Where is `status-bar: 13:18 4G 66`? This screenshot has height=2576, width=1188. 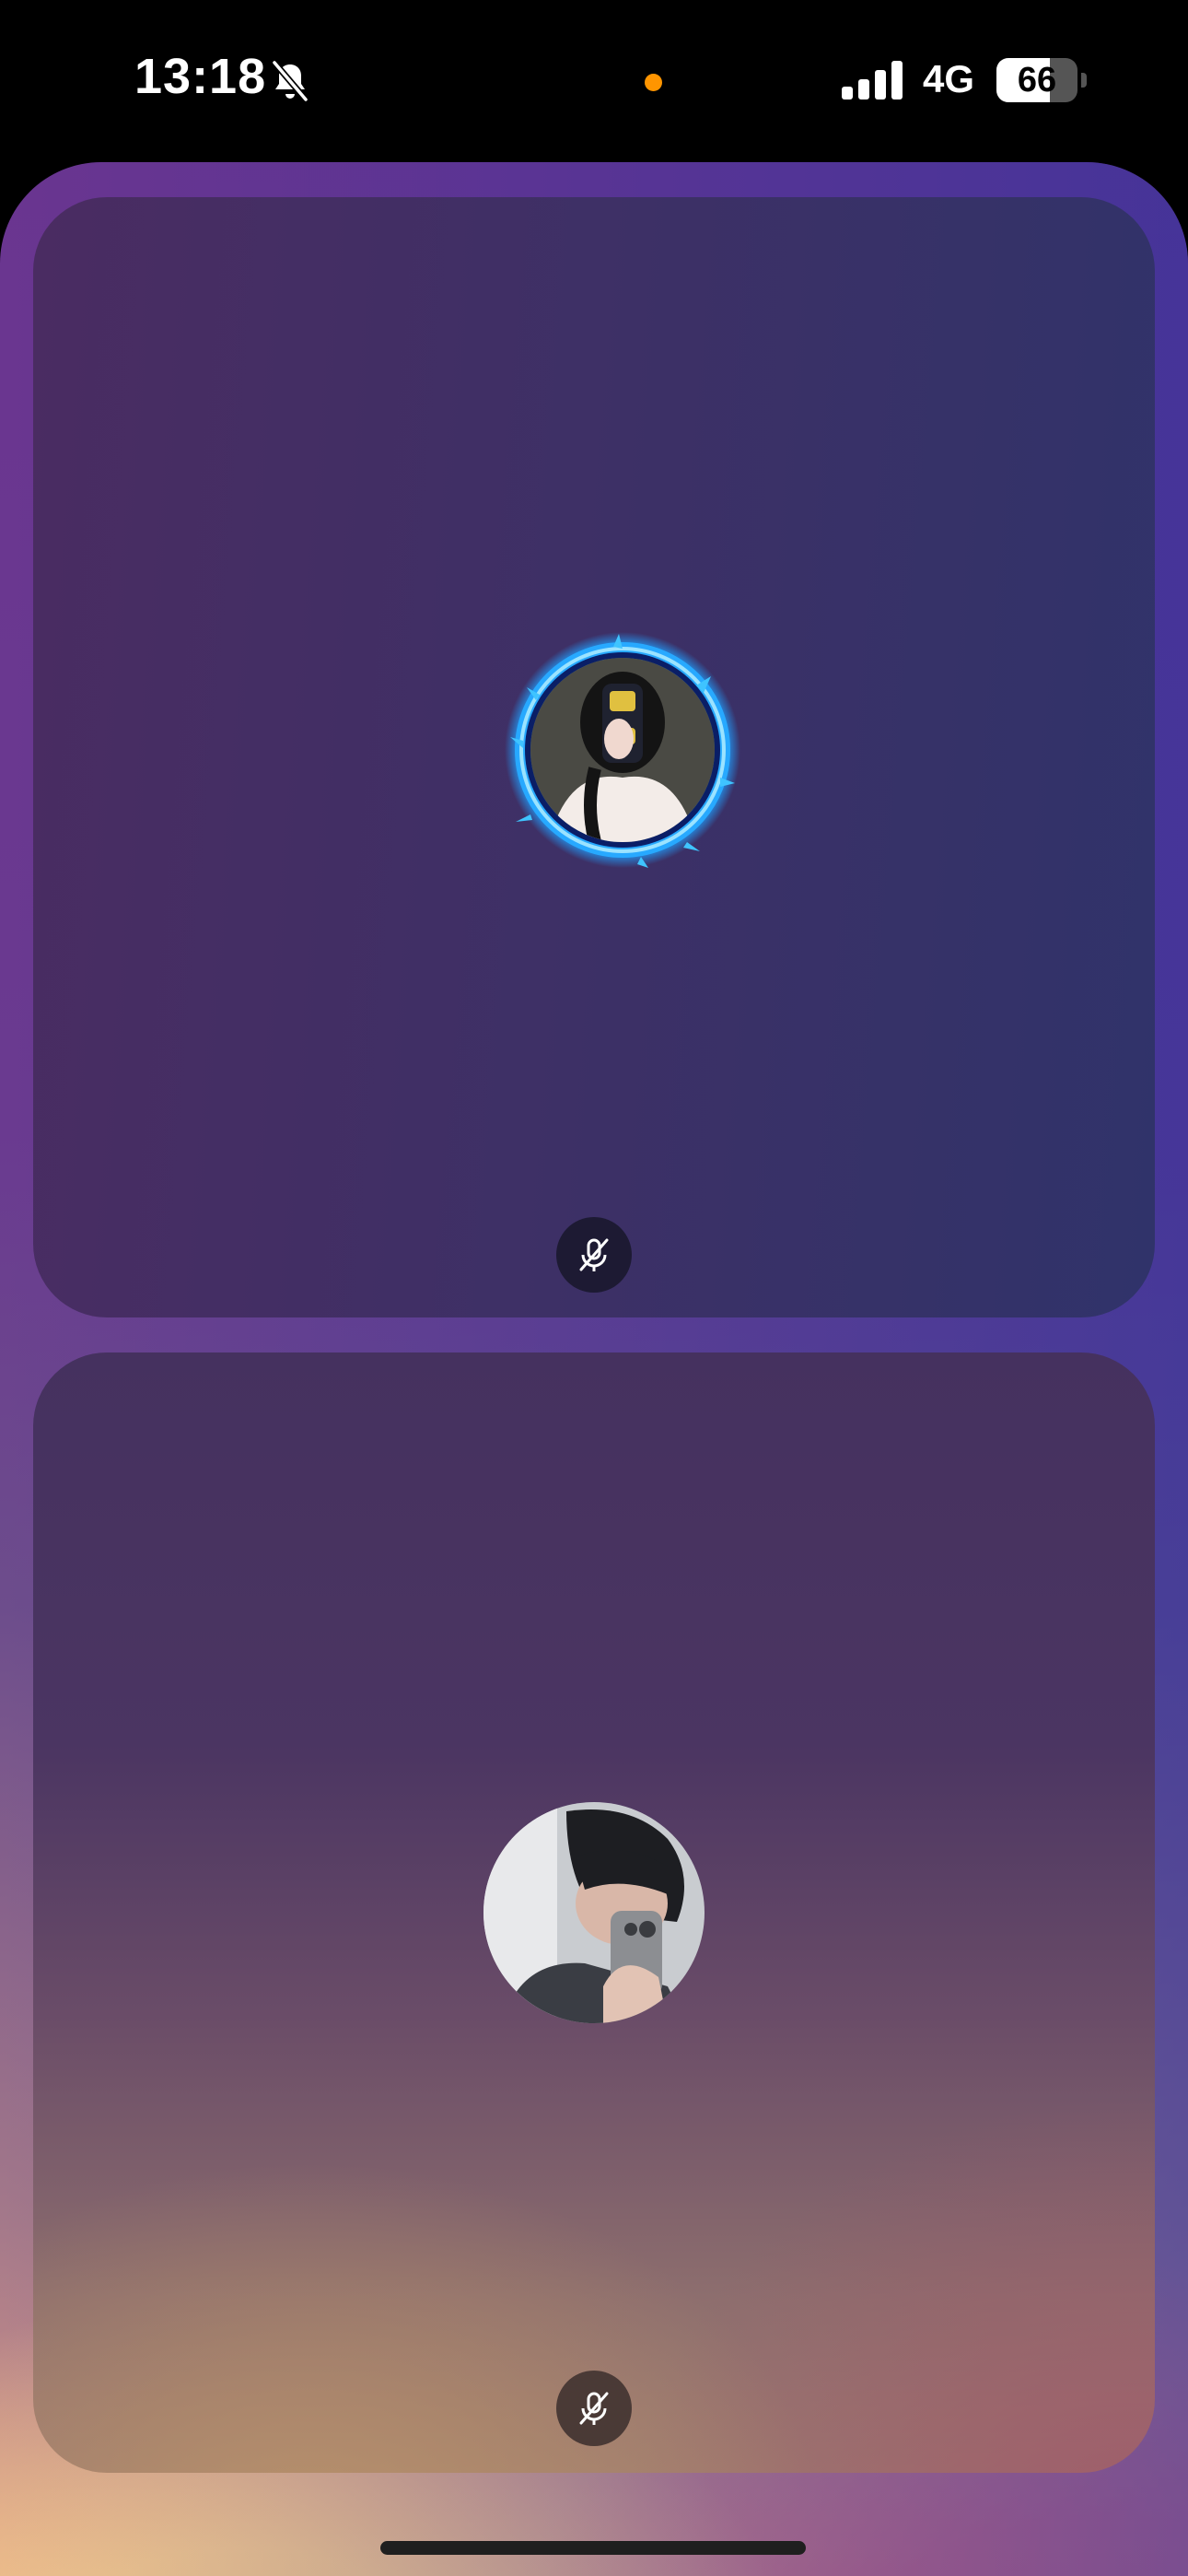
status-bar: 13:18 4G 66 is located at coordinates (594, 80).